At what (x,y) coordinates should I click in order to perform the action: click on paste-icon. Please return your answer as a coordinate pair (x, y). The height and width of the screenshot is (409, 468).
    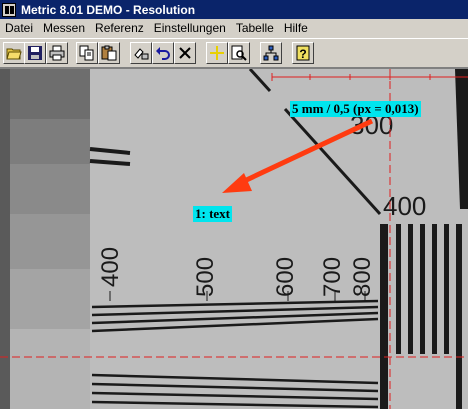
    Looking at the image, I should click on (109, 53).